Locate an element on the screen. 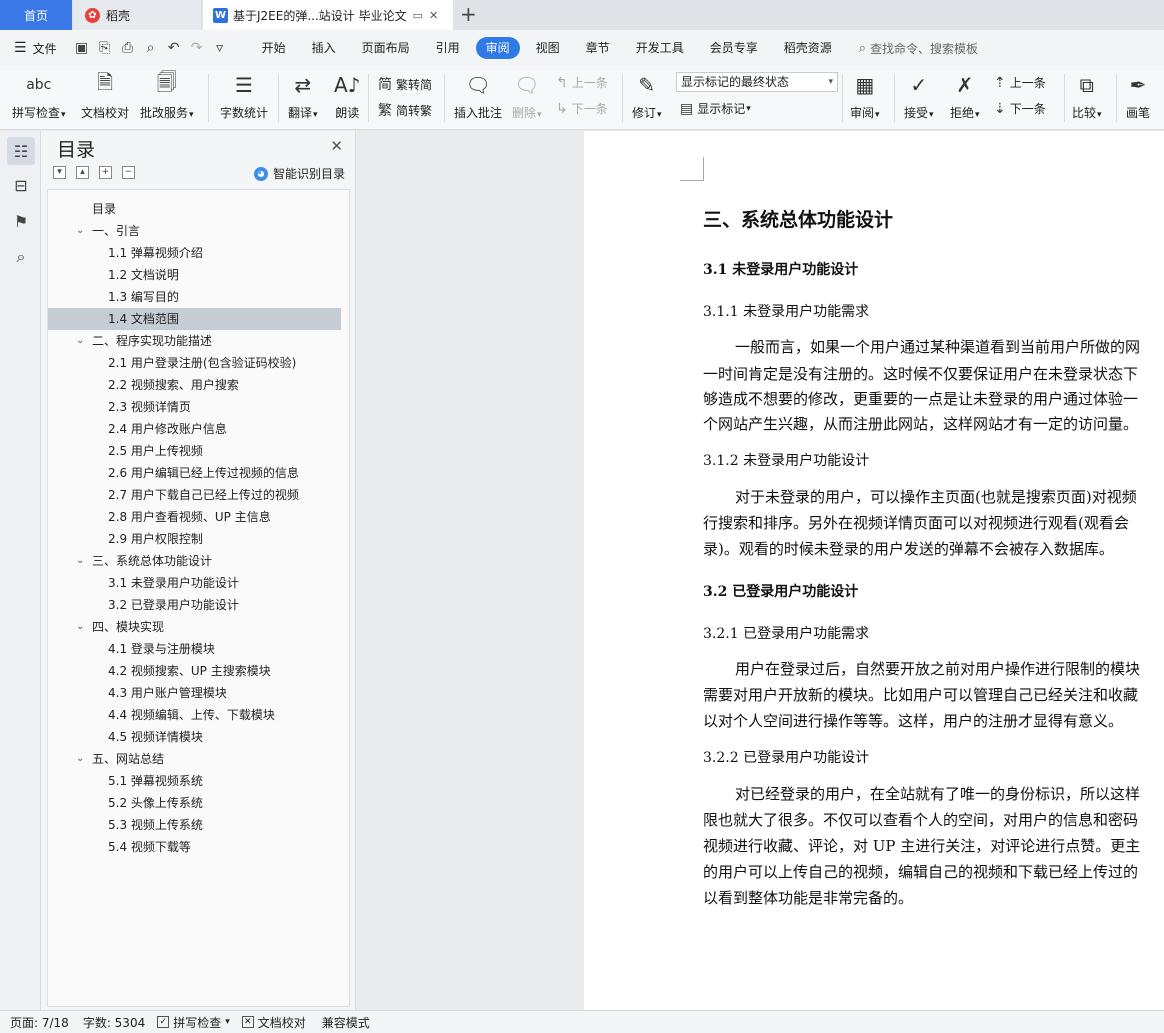 This screenshot has height=1033, width=1164. smart-toc-button: ◕ 智能识别目录 is located at coordinates (299, 173).